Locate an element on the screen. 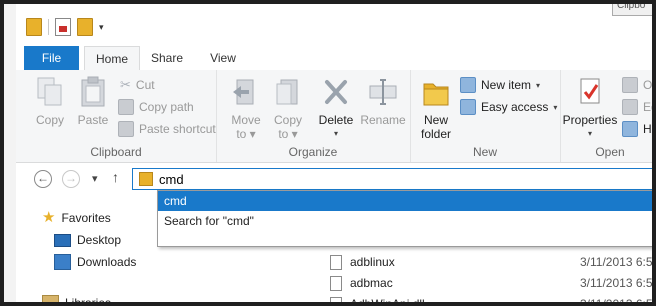 This screenshot has height=306, width=656. copy-to-icon is located at coordinates (287, 92).